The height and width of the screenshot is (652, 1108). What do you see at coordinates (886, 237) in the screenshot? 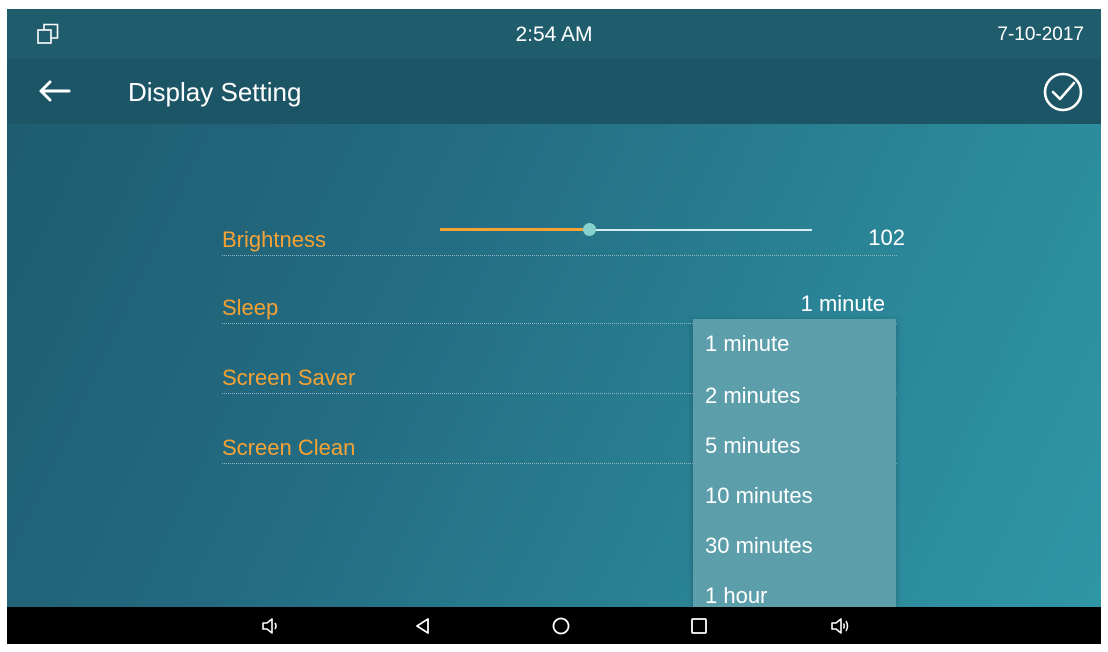
I see `brightness-value: 102` at bounding box center [886, 237].